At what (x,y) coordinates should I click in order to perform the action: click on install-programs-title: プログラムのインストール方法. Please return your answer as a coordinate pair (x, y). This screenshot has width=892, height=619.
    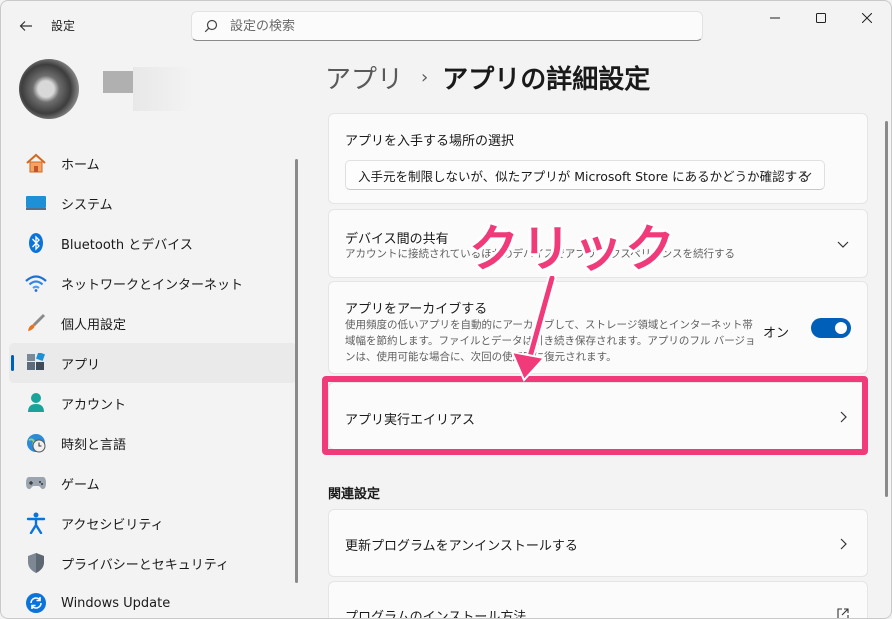
    Looking at the image, I should click on (436, 614).